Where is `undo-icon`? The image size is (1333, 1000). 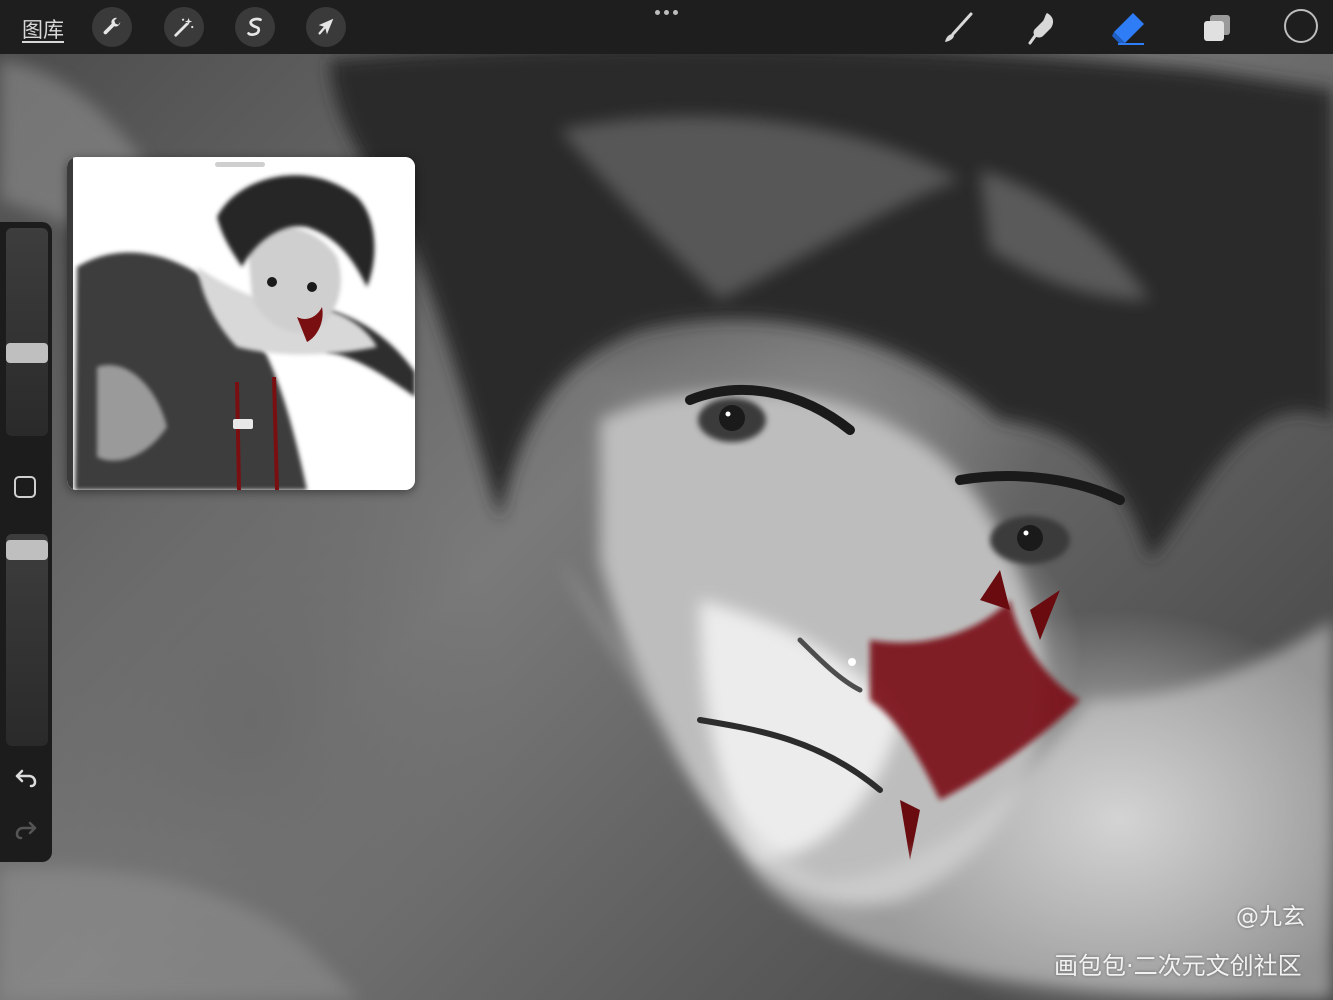 undo-icon is located at coordinates (26, 778).